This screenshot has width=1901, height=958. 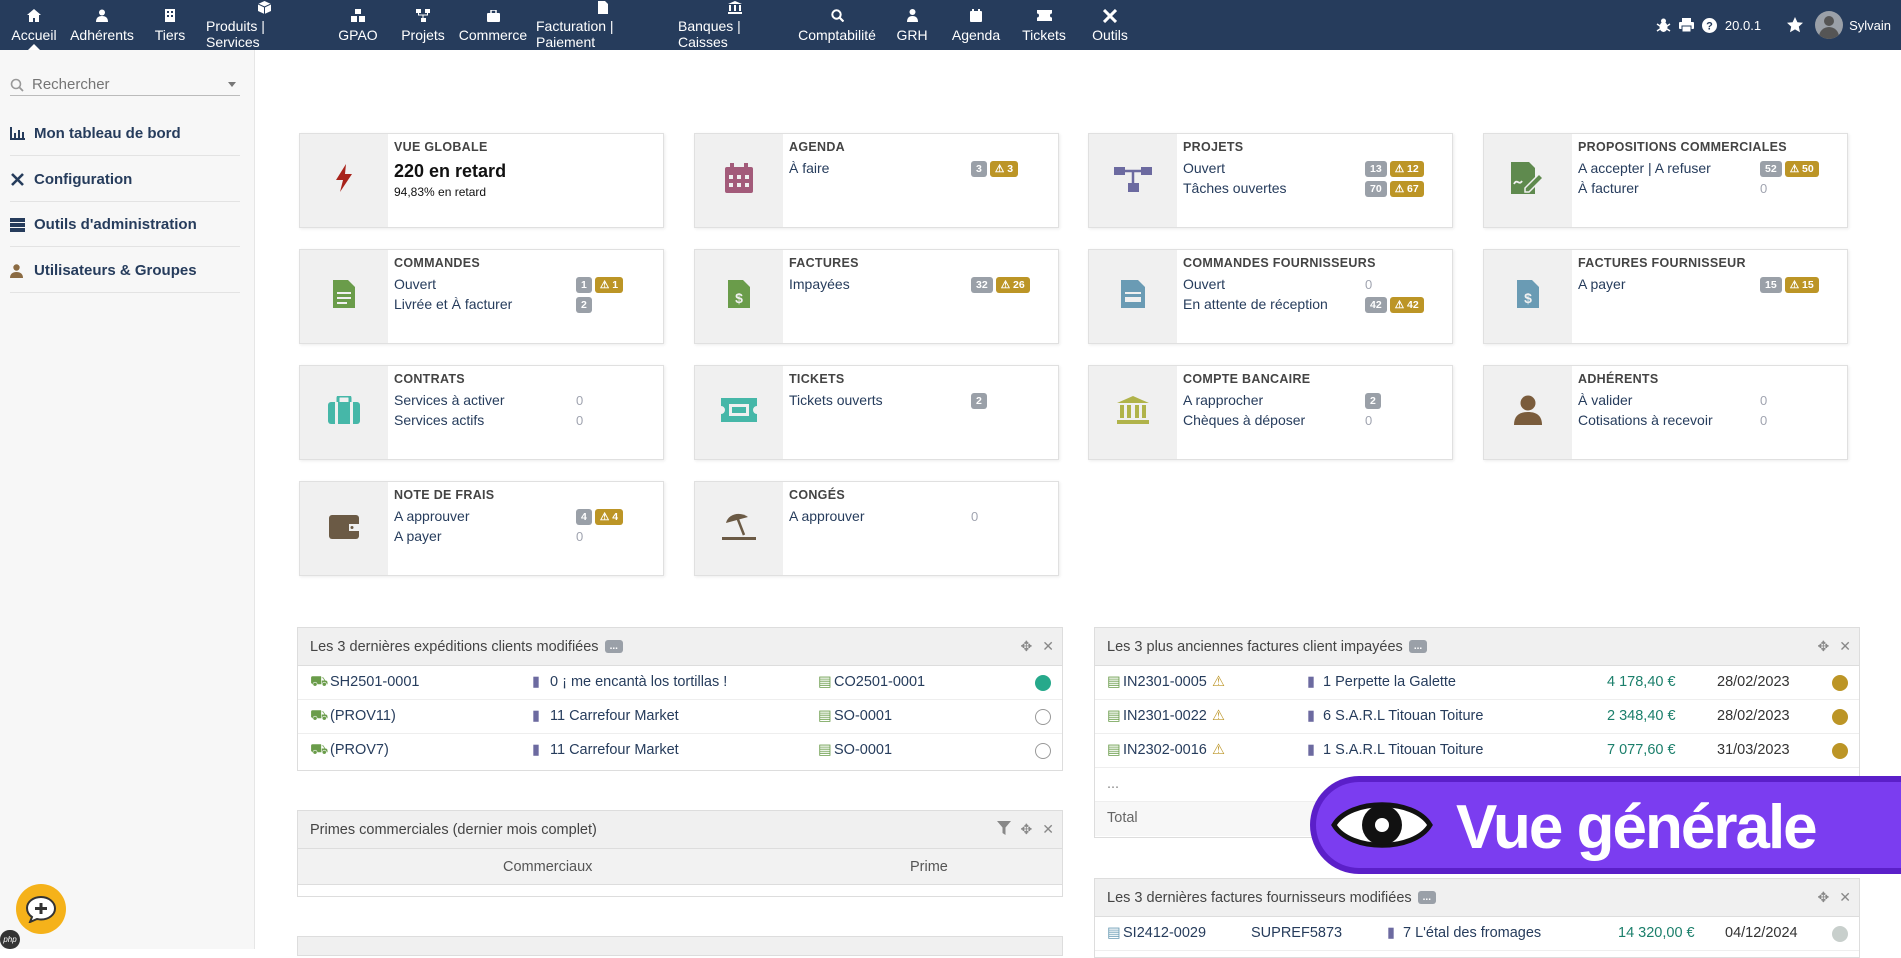 What do you see at coordinates (1472, 933) in the screenshot?
I see `thirdparty-link: 7 L'étal des fromages` at bounding box center [1472, 933].